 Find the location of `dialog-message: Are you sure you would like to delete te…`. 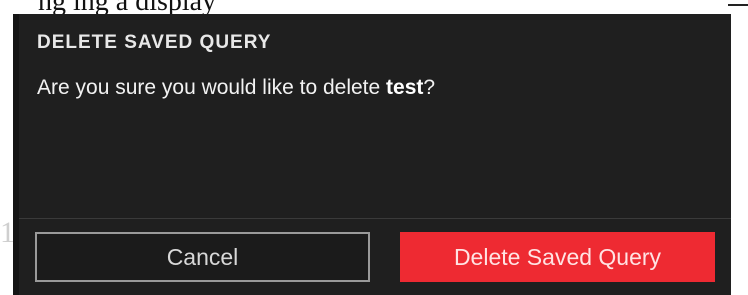

dialog-message: Are you sure you would like to delete te… is located at coordinates (236, 88).